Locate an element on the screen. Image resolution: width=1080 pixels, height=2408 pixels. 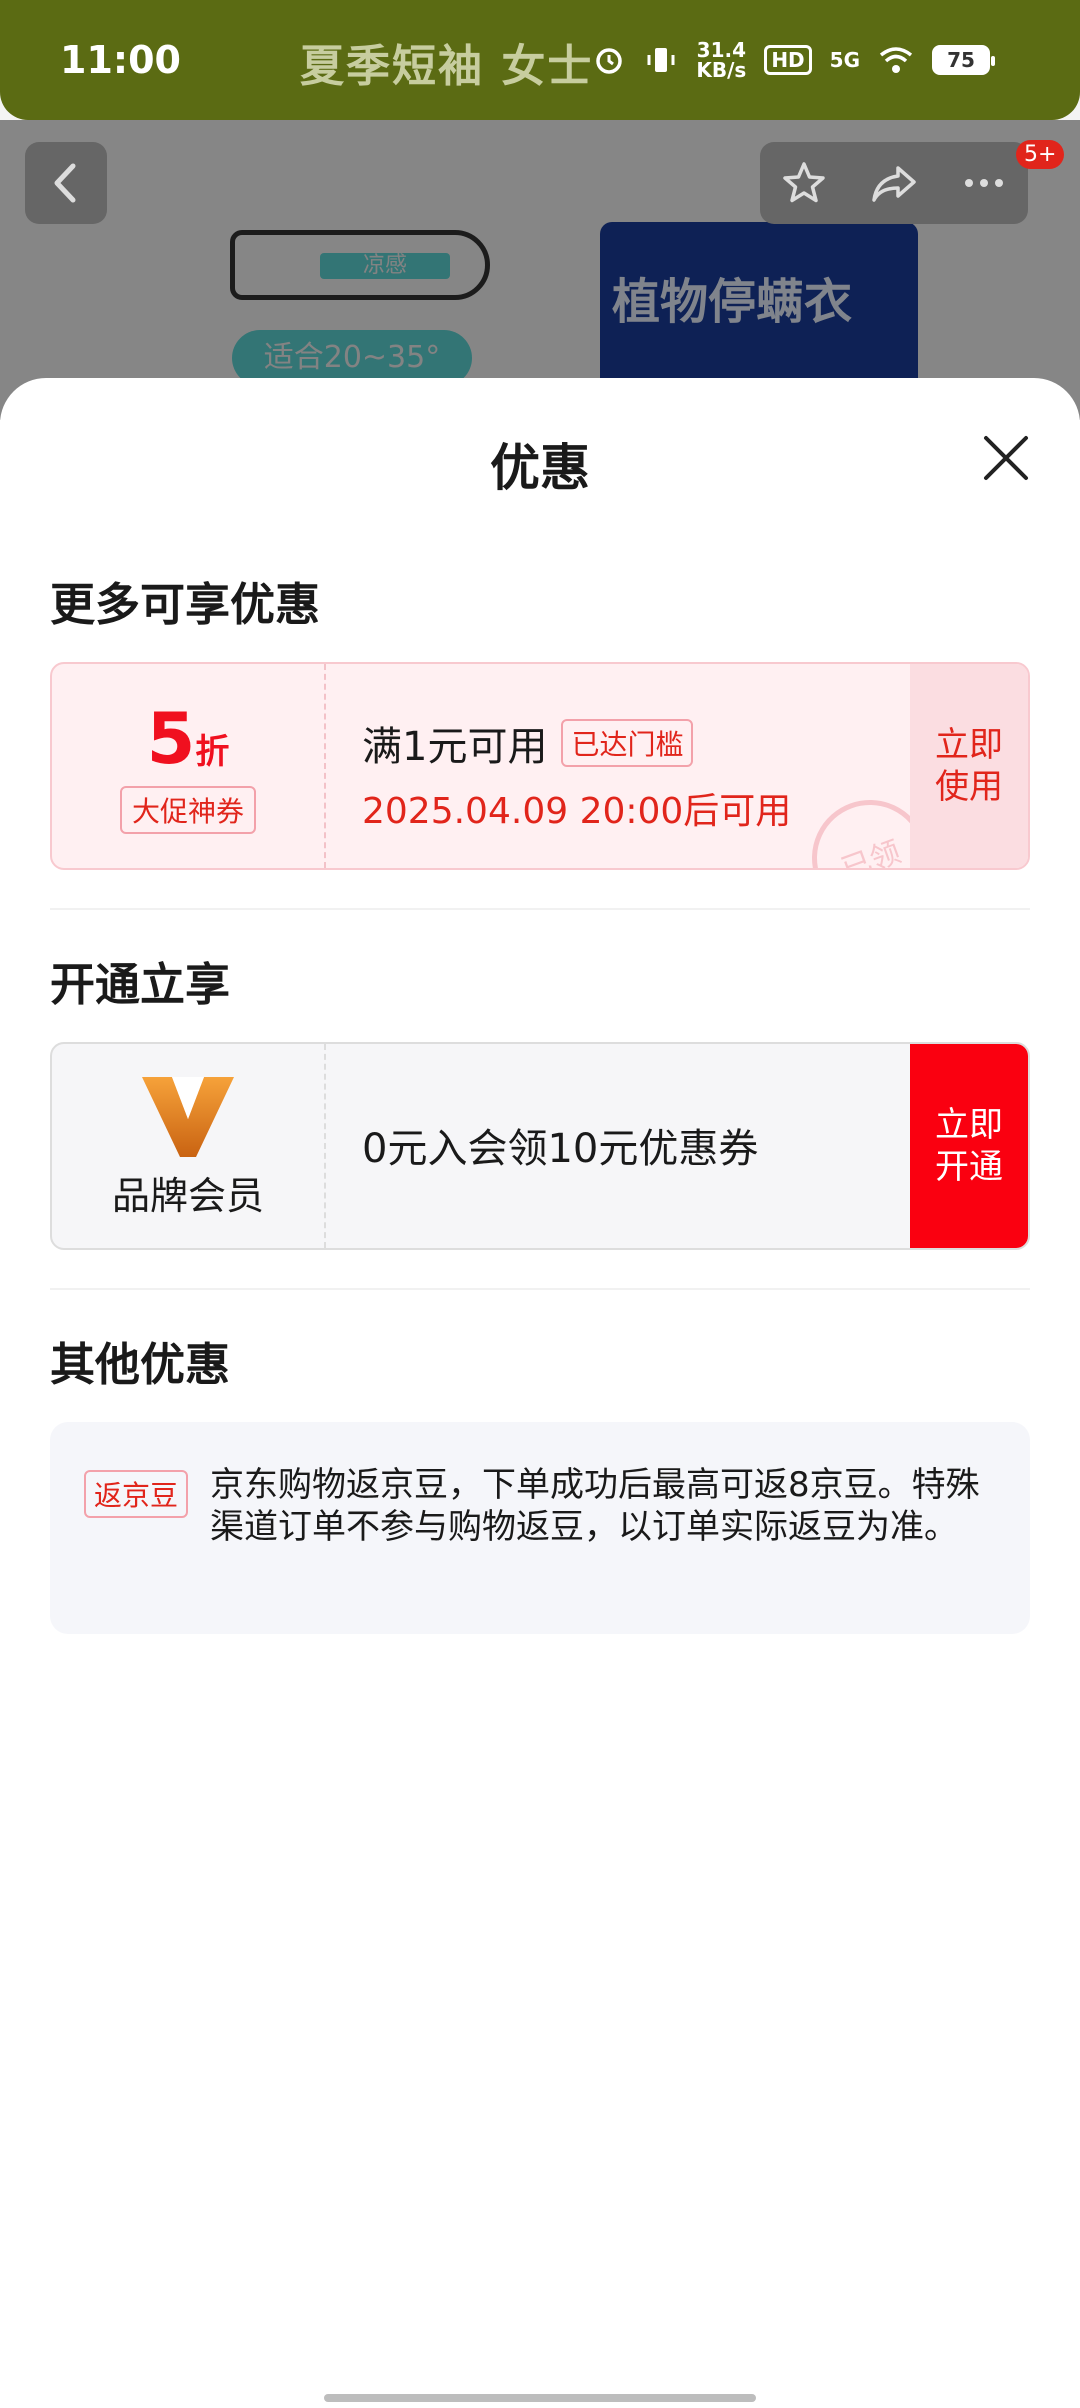
battery-indicator: 75 is located at coordinates (963, 60).